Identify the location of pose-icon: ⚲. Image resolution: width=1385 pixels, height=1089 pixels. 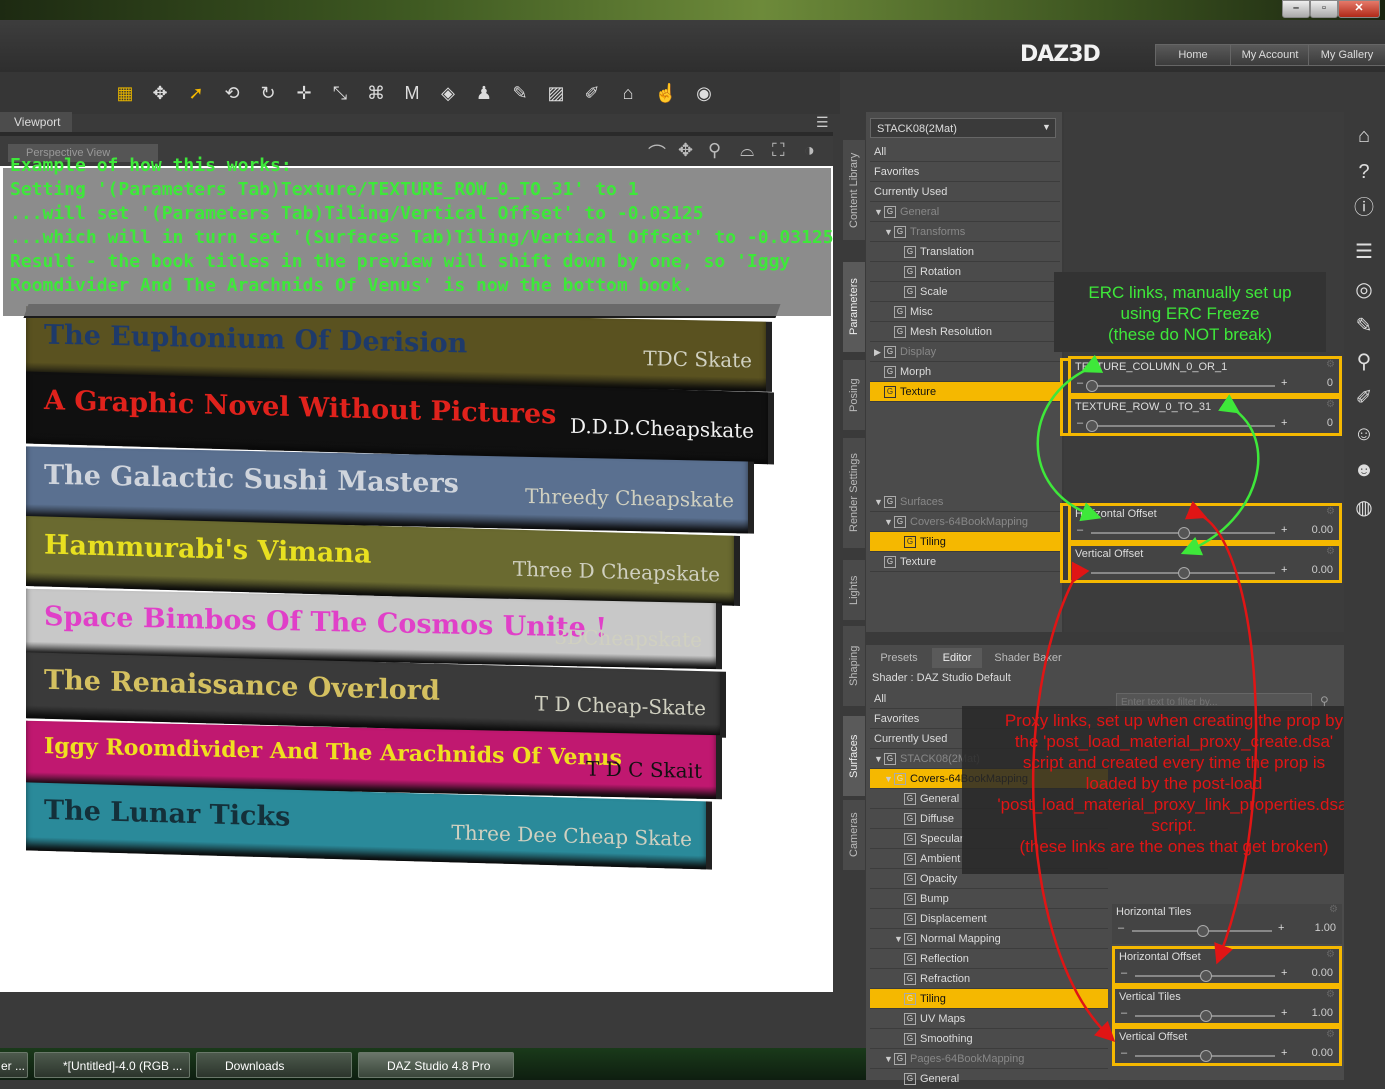
(1364, 362).